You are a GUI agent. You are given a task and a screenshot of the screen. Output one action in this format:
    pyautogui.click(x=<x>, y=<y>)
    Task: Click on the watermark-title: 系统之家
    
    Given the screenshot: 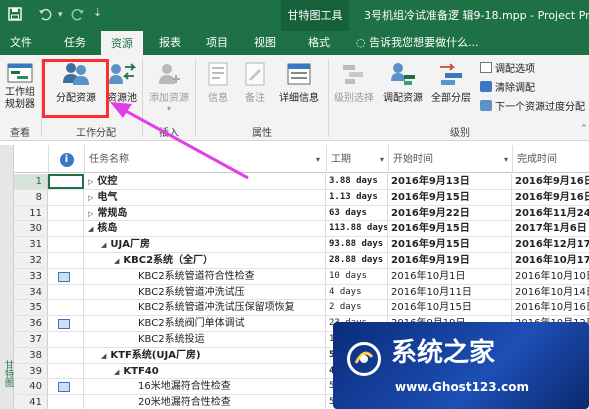 What is the action you would take?
    pyautogui.click(x=443, y=353)
    